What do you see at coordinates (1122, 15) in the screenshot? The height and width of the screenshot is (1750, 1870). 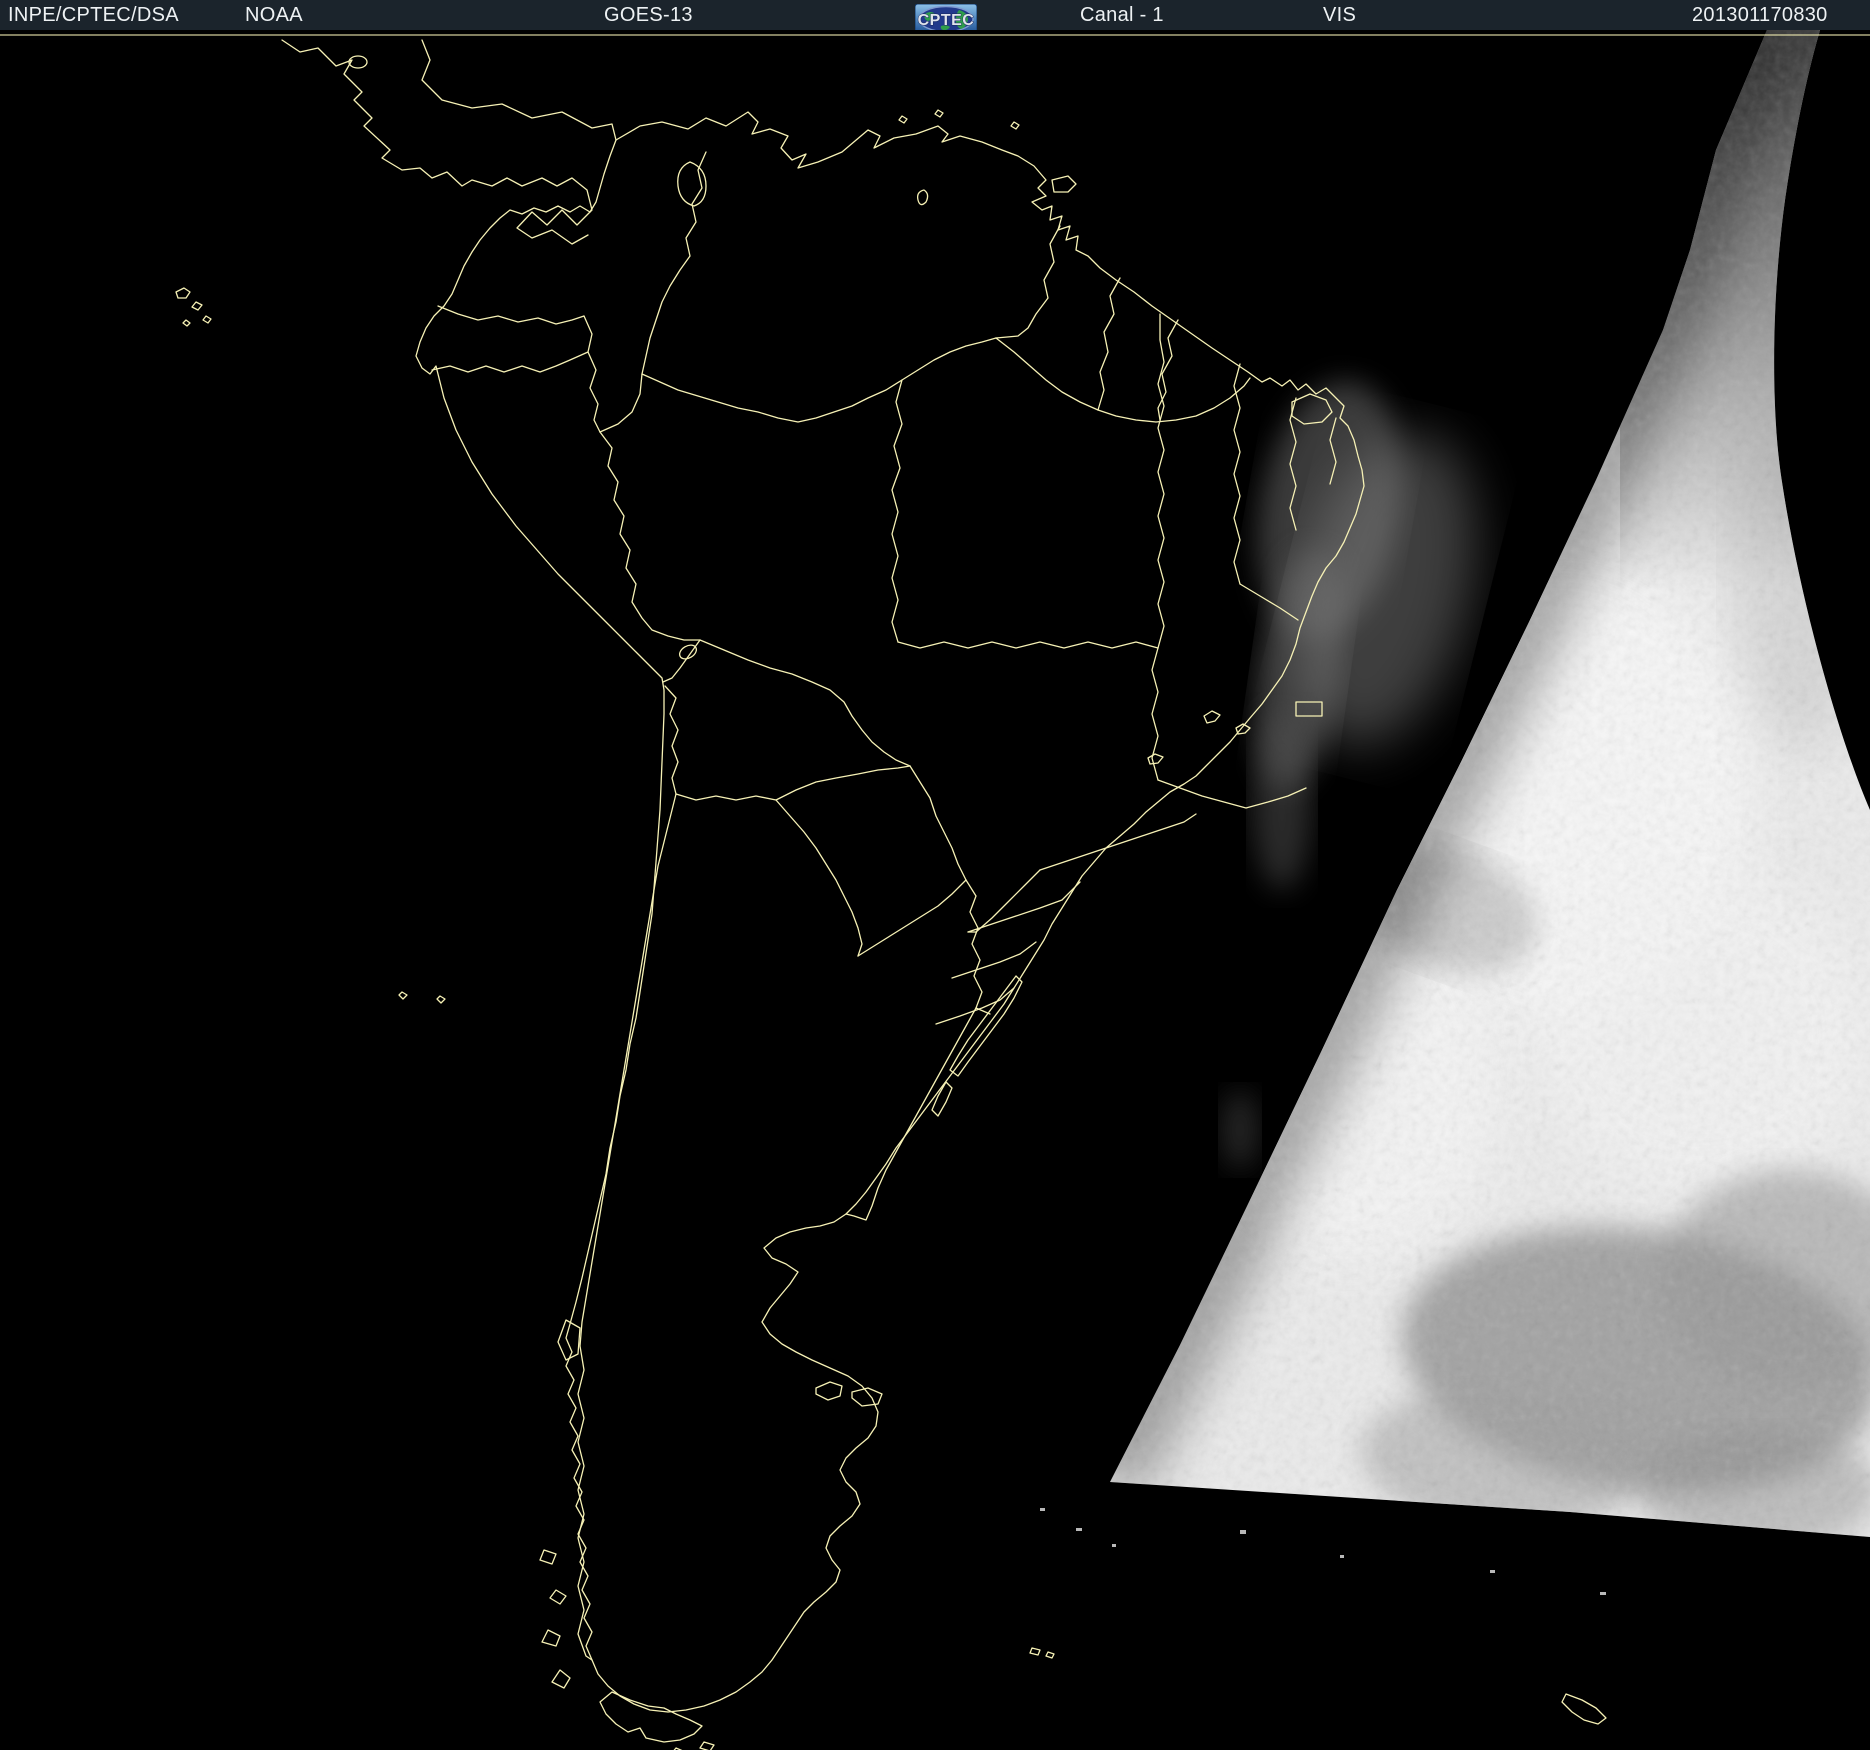 I see `channel-label: Canal - 1` at bounding box center [1122, 15].